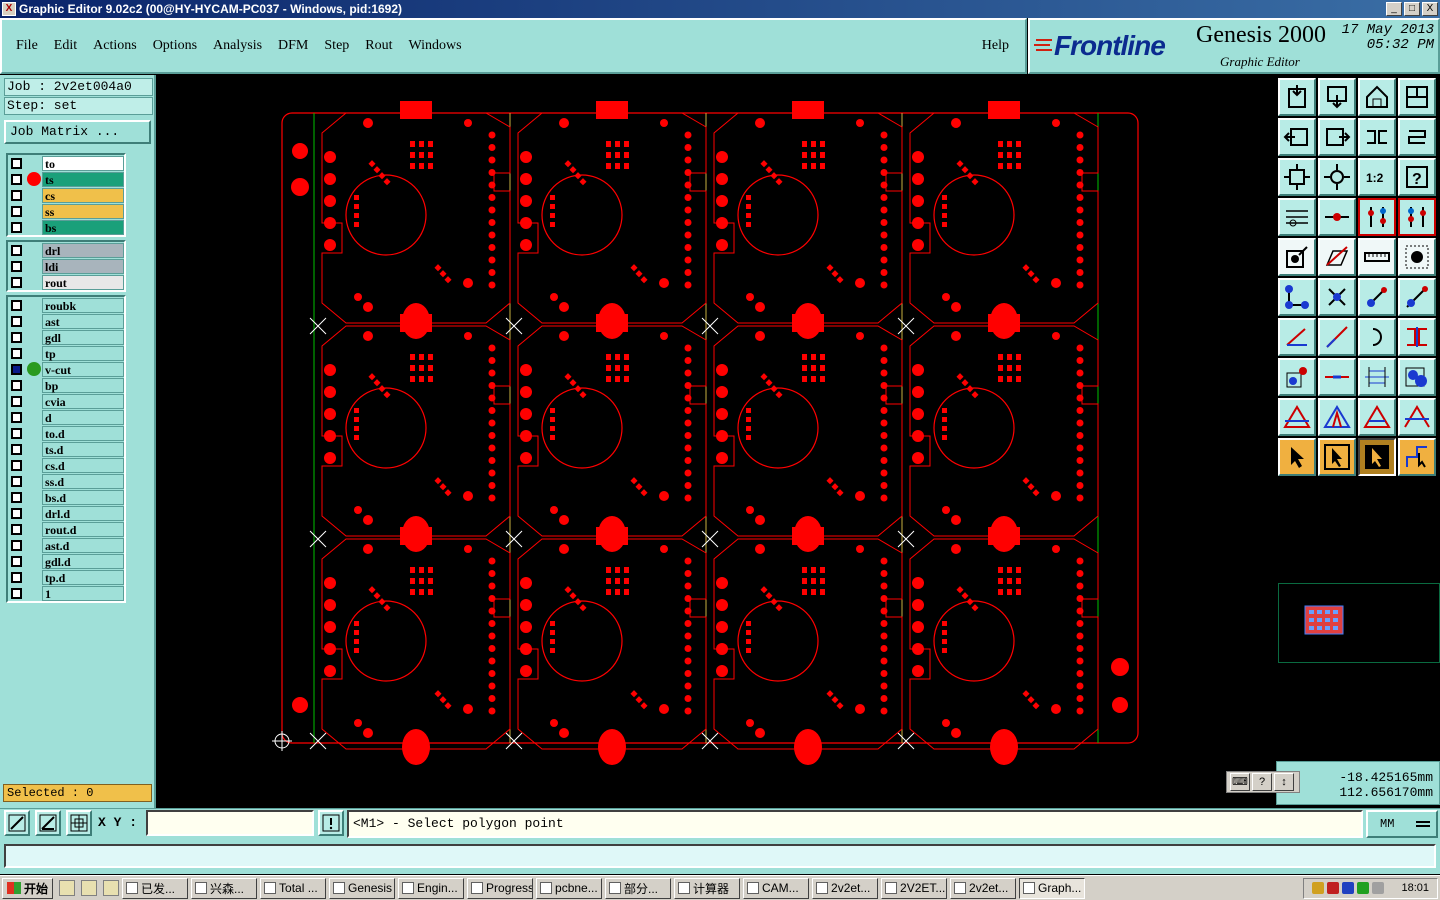 The height and width of the screenshot is (900, 1440). Describe the element at coordinates (1417, 417) in the screenshot. I see `triangle-split-icon` at that location.